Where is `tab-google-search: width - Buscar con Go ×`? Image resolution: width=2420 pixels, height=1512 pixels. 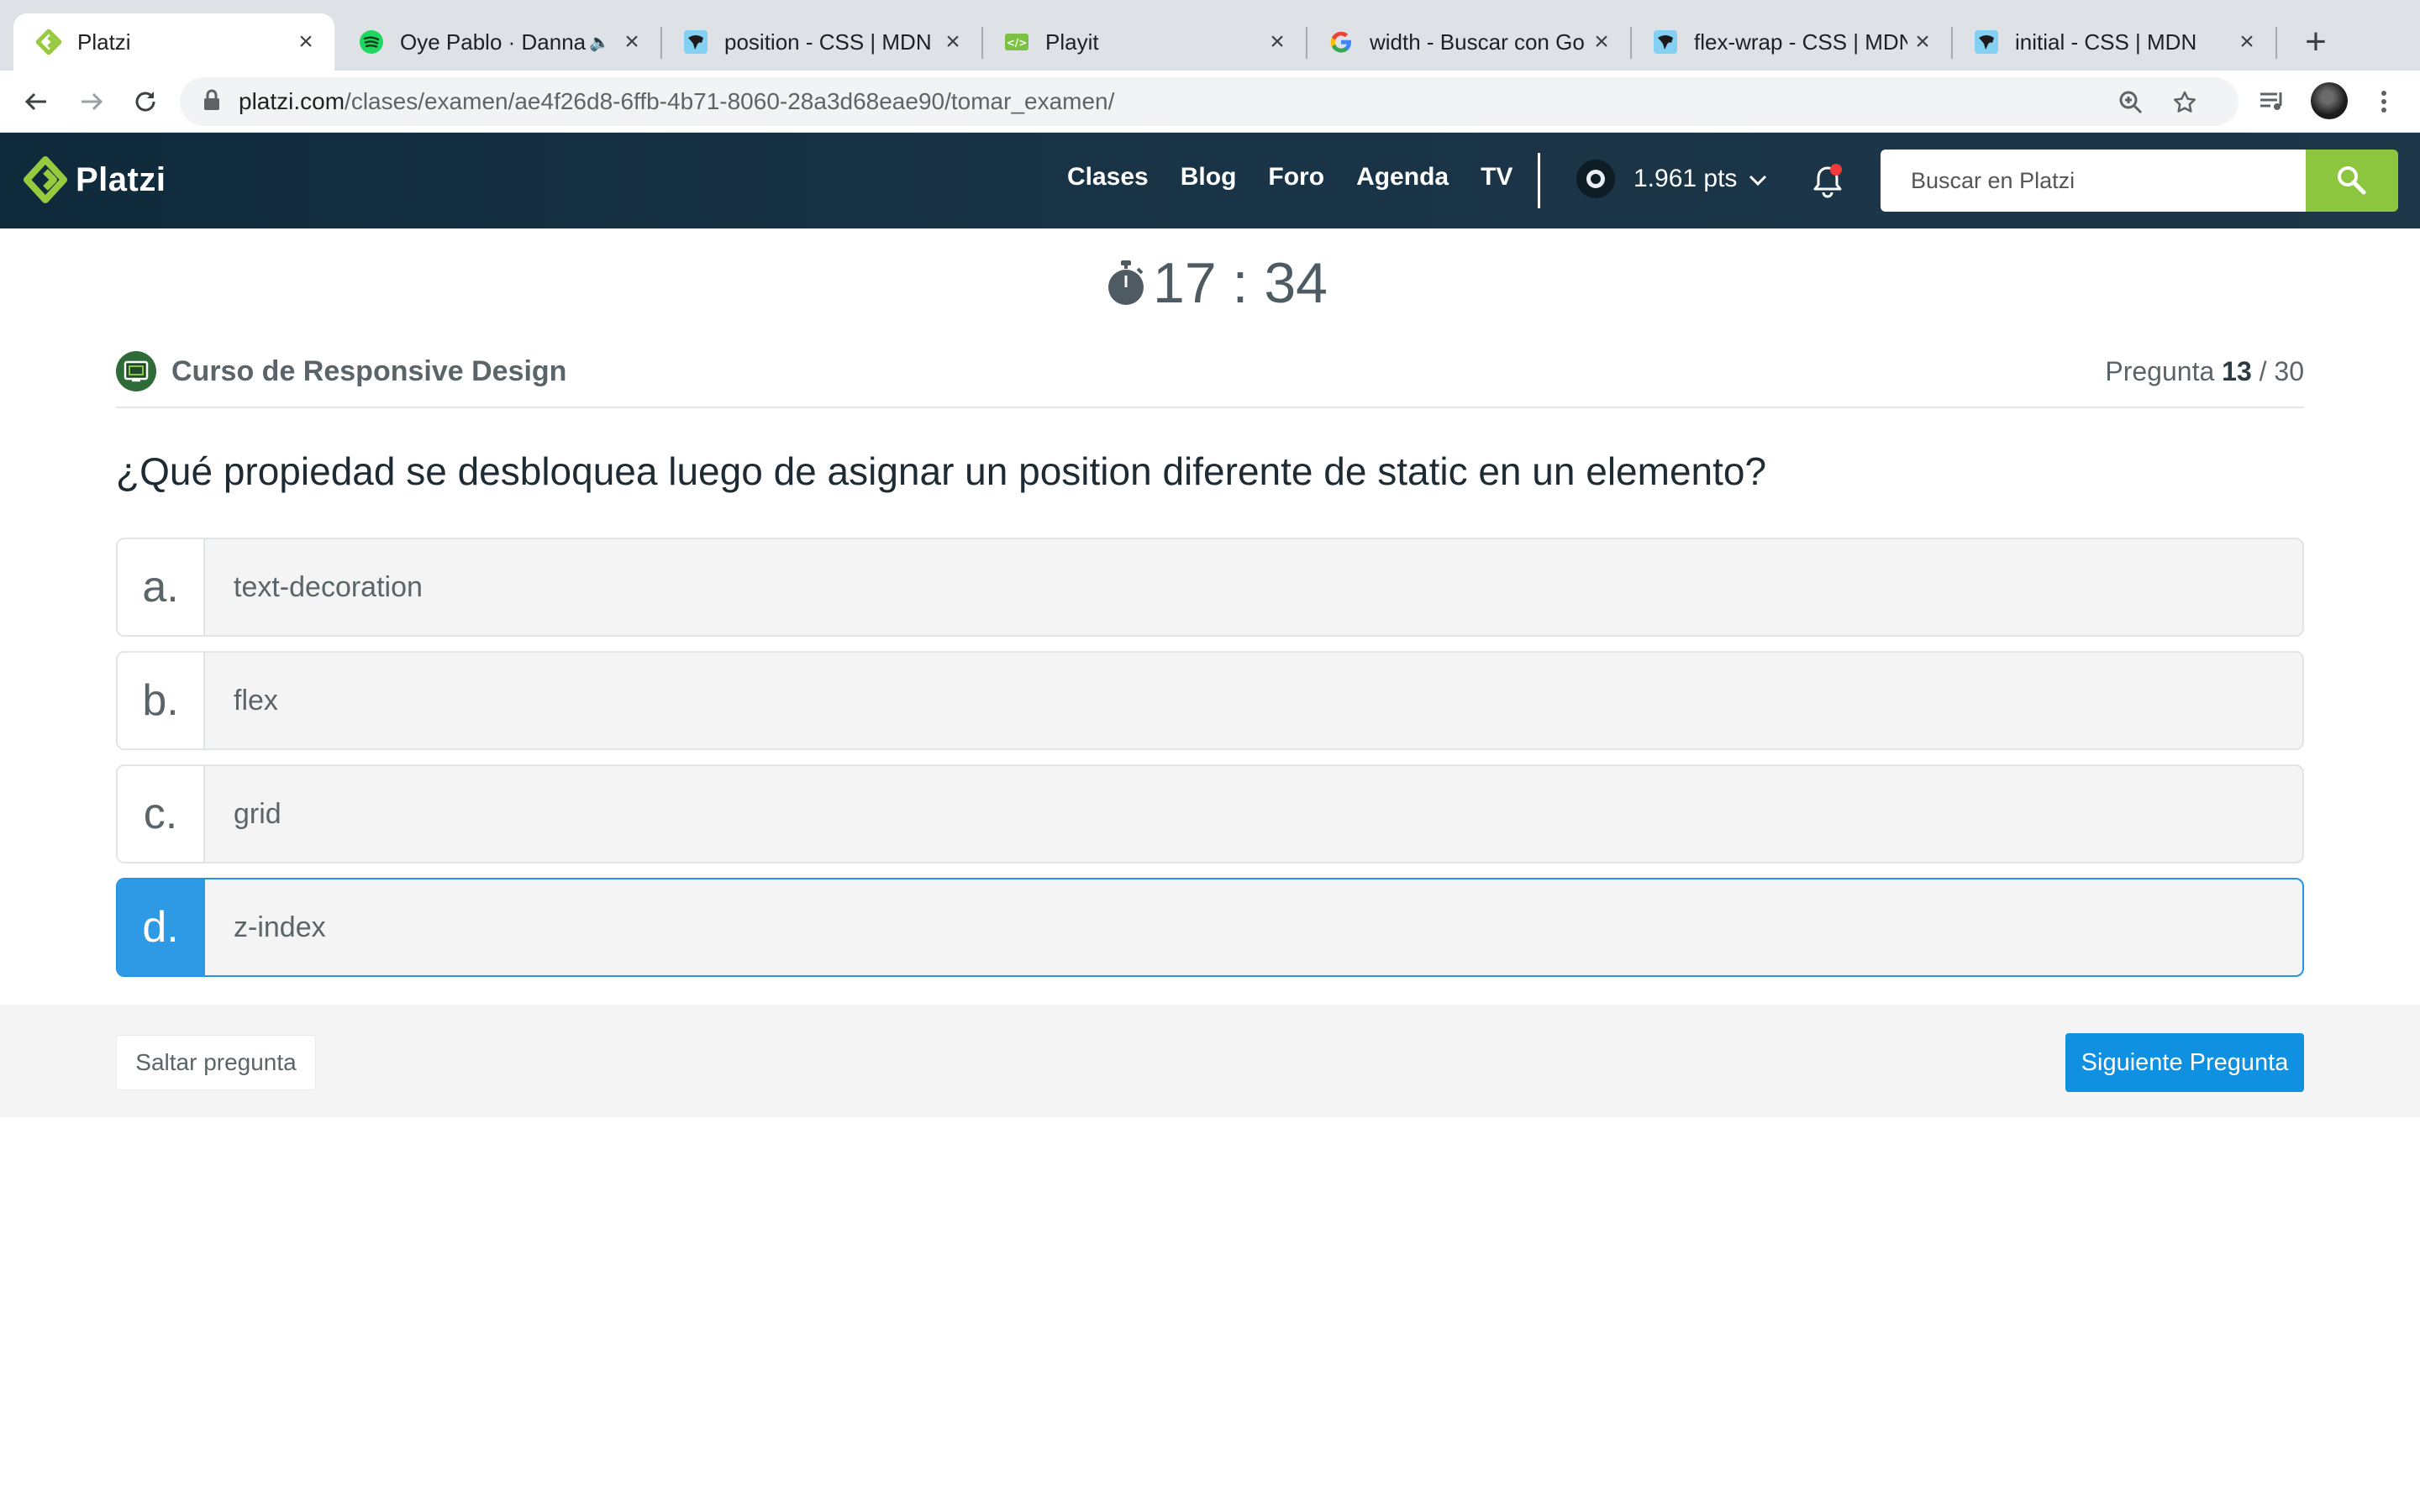
tab-google-search: width - Buscar con Go × is located at coordinates (1468, 42).